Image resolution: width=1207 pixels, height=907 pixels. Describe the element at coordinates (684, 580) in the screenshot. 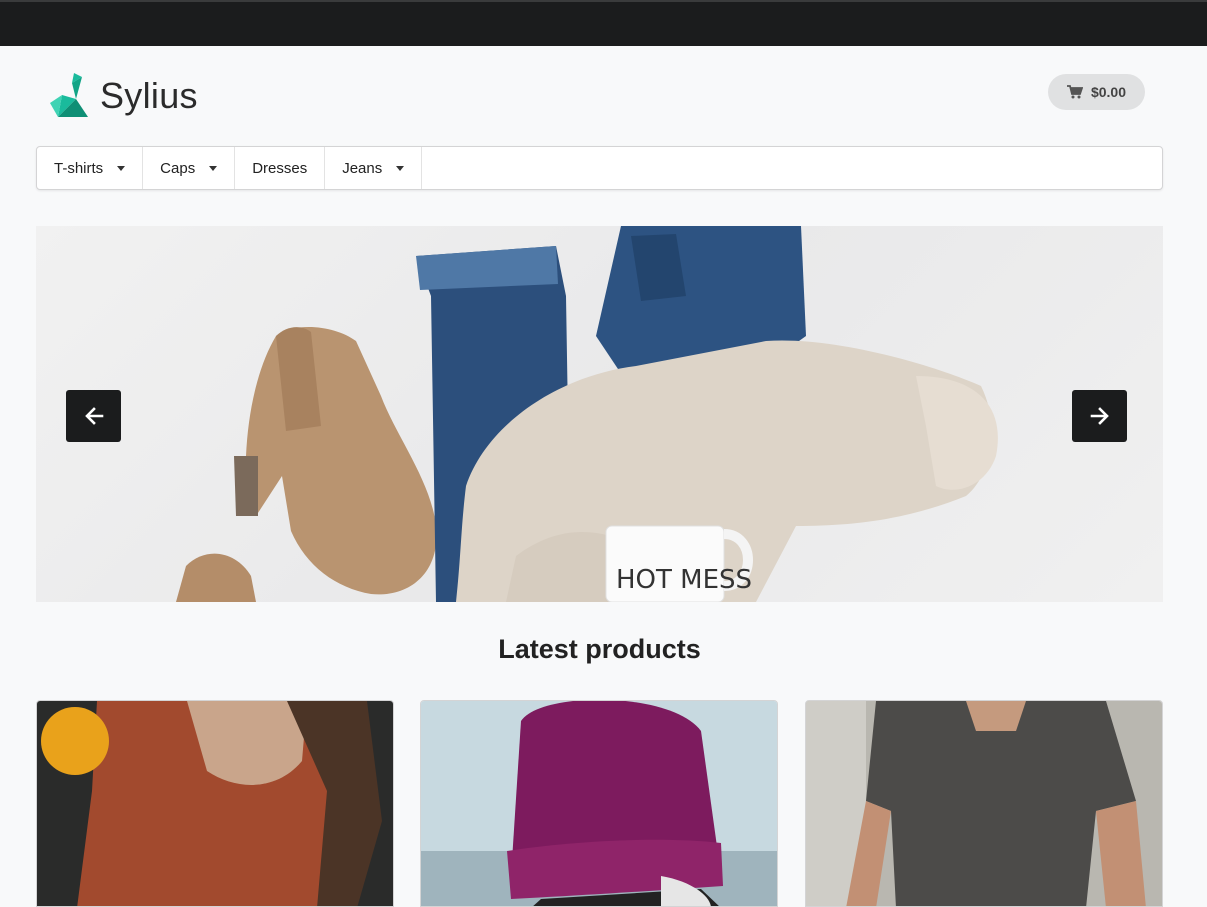

I see `mug-text: HOT MESS` at that location.